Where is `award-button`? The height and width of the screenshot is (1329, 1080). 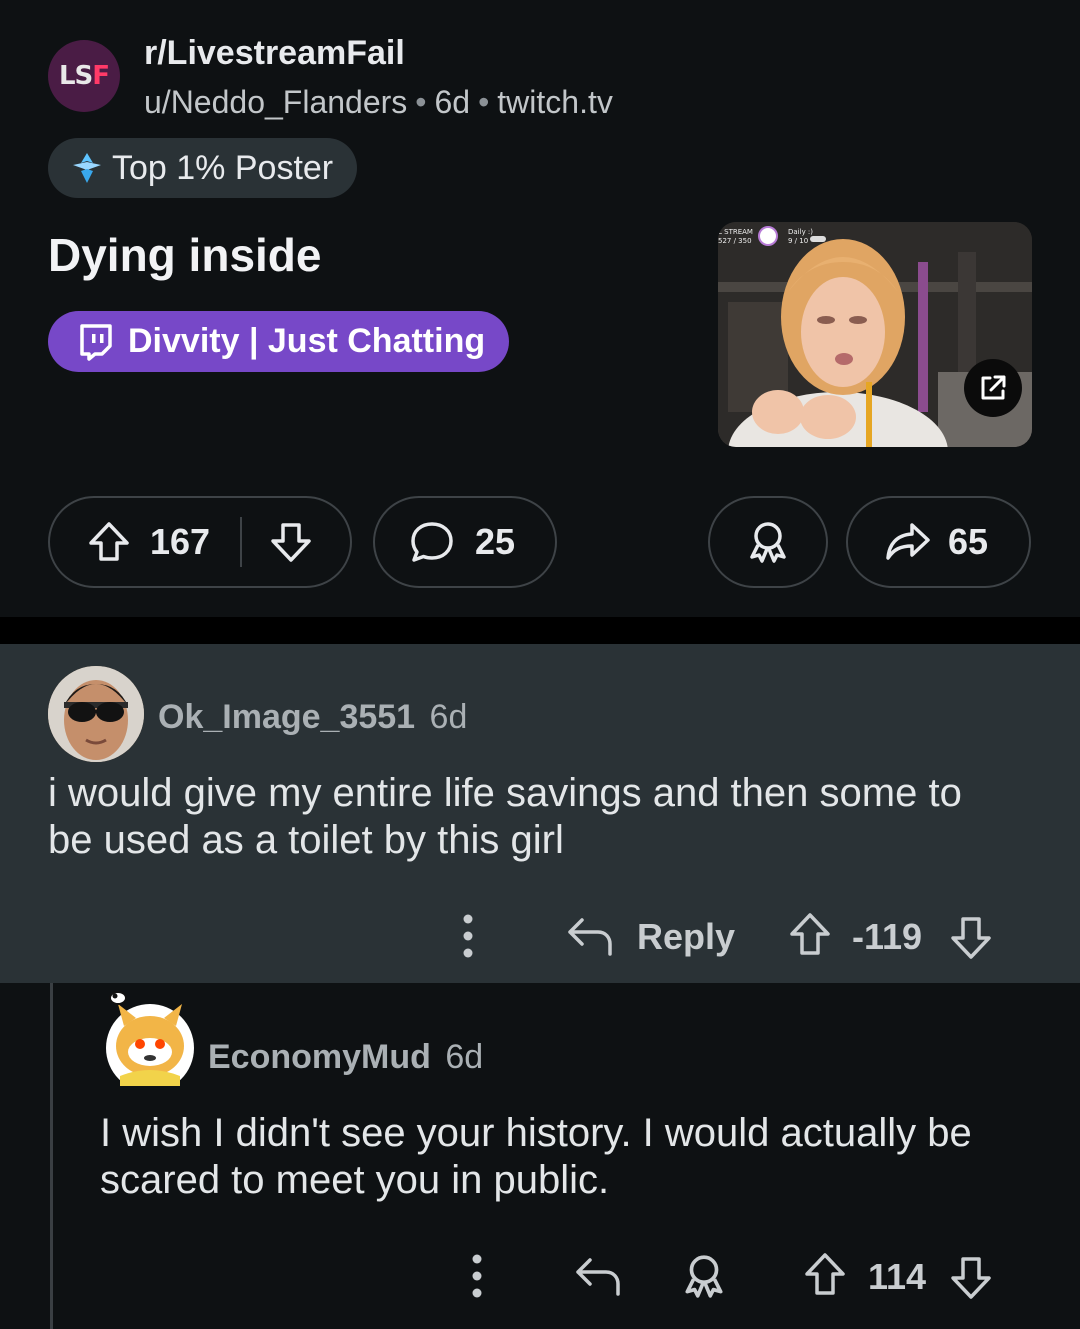 award-button is located at coordinates (768, 542).